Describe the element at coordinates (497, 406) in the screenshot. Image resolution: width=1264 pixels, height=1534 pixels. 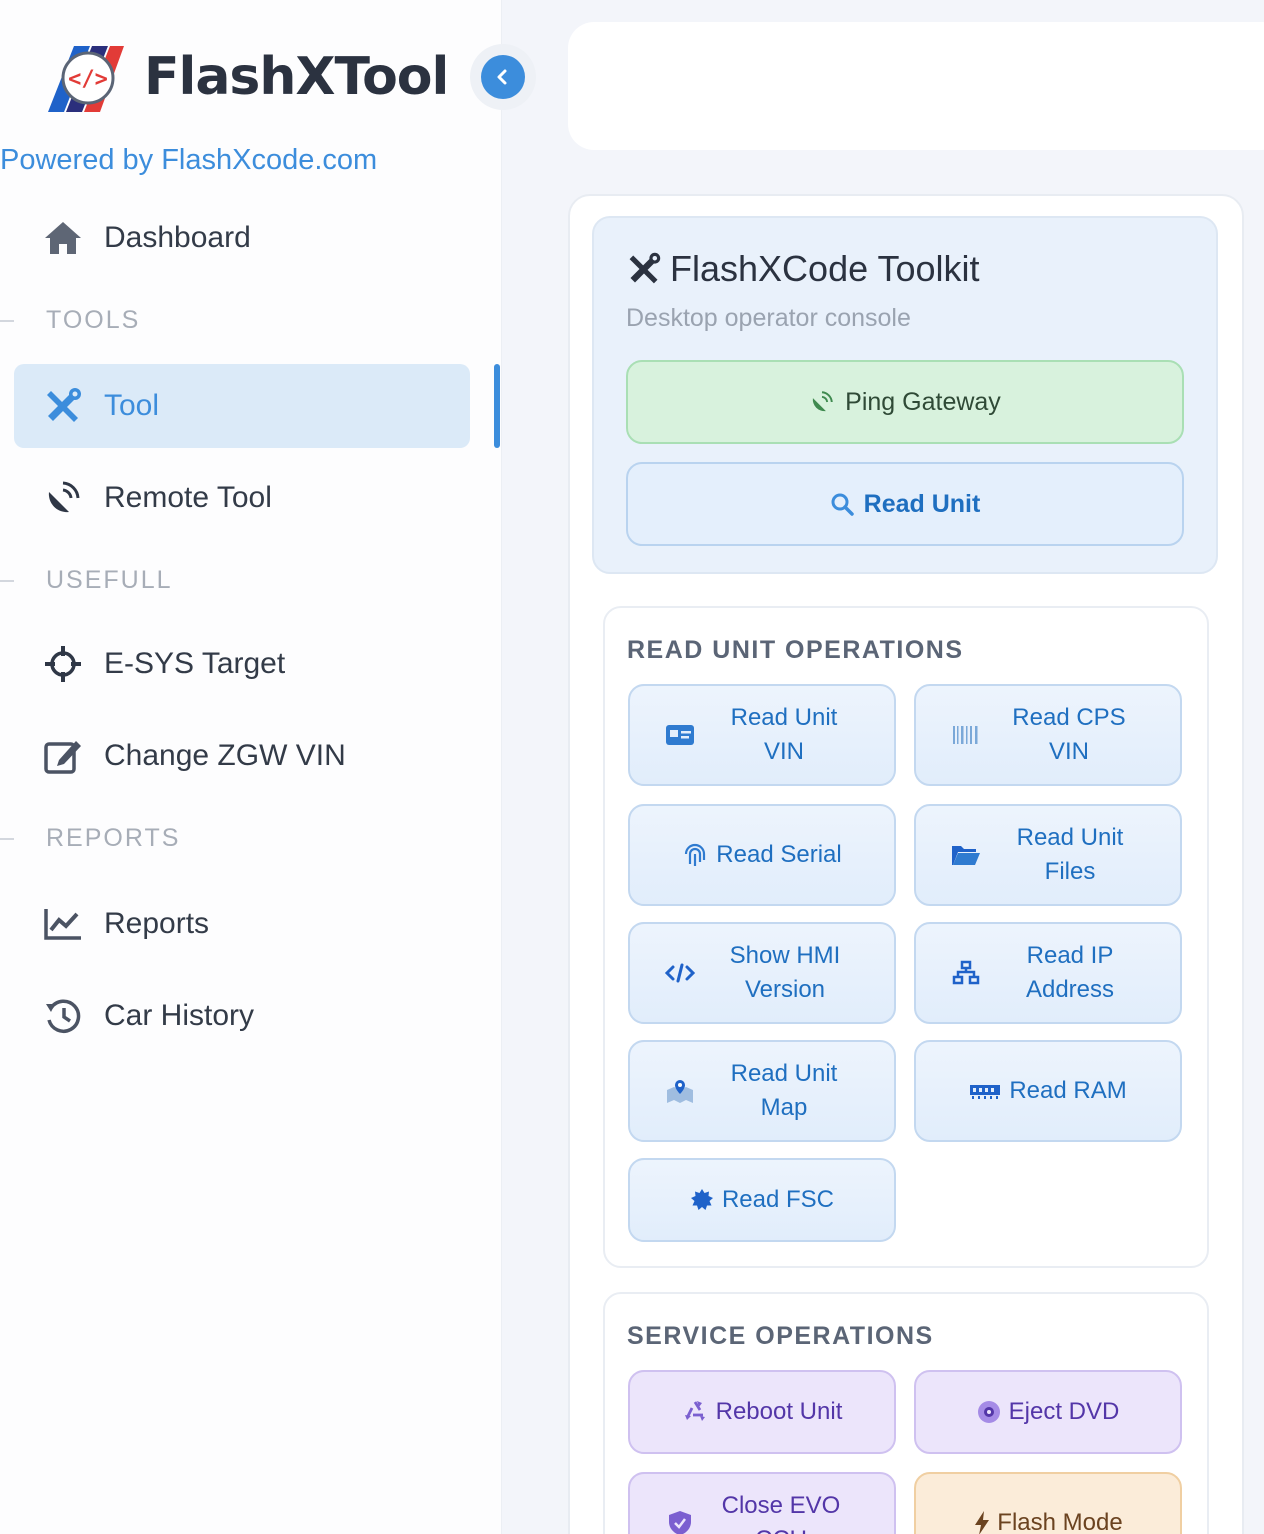
I see `active-indicator` at that location.